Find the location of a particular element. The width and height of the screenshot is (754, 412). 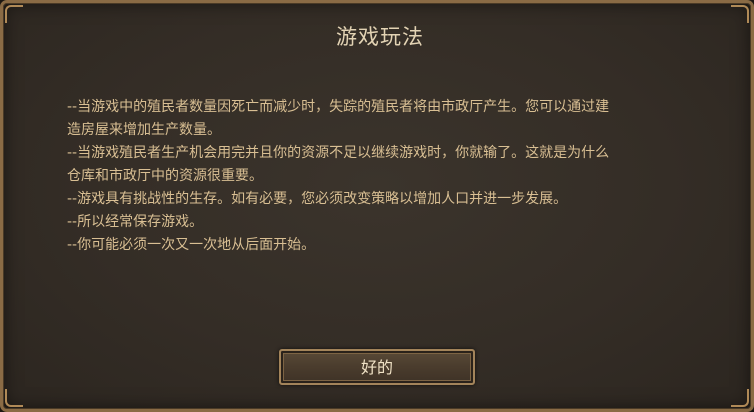

dialog-title: 游戏玩法 is located at coordinates (380, 37).